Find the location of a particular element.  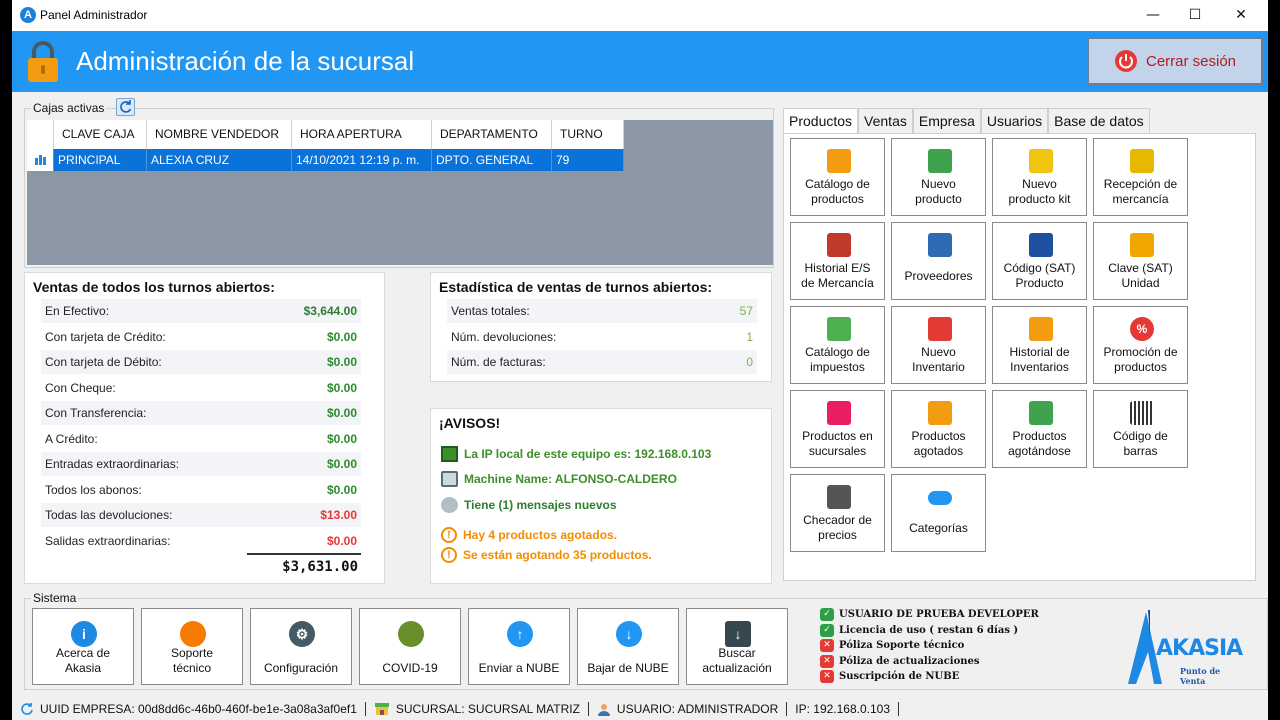

system-button-soporte-técnico: Soporte técnico is located at coordinates (192, 646).